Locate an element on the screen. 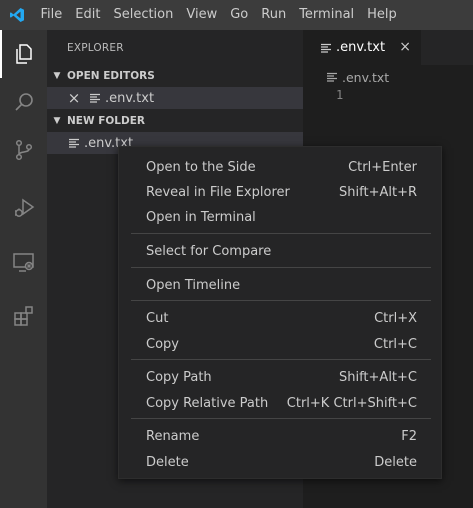  menu-item-label: Open in Terminal is located at coordinates (201, 217).